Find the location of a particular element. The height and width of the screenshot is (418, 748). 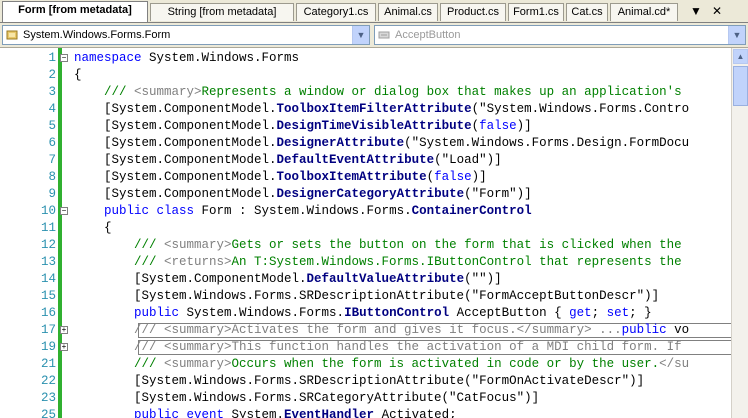

code-token: ("")] is located at coordinates (483, 279).